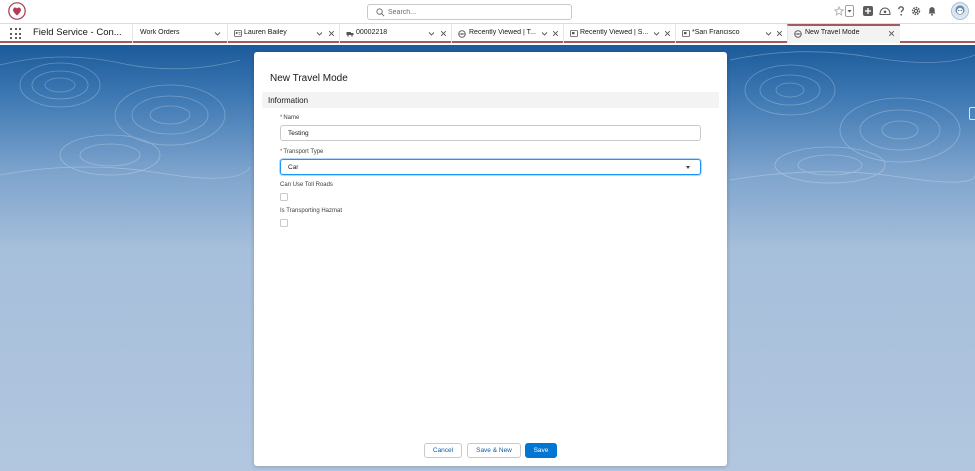 The image size is (975, 471). I want to click on tab-new-travel-mode: New Travel Mode, so click(843, 33).